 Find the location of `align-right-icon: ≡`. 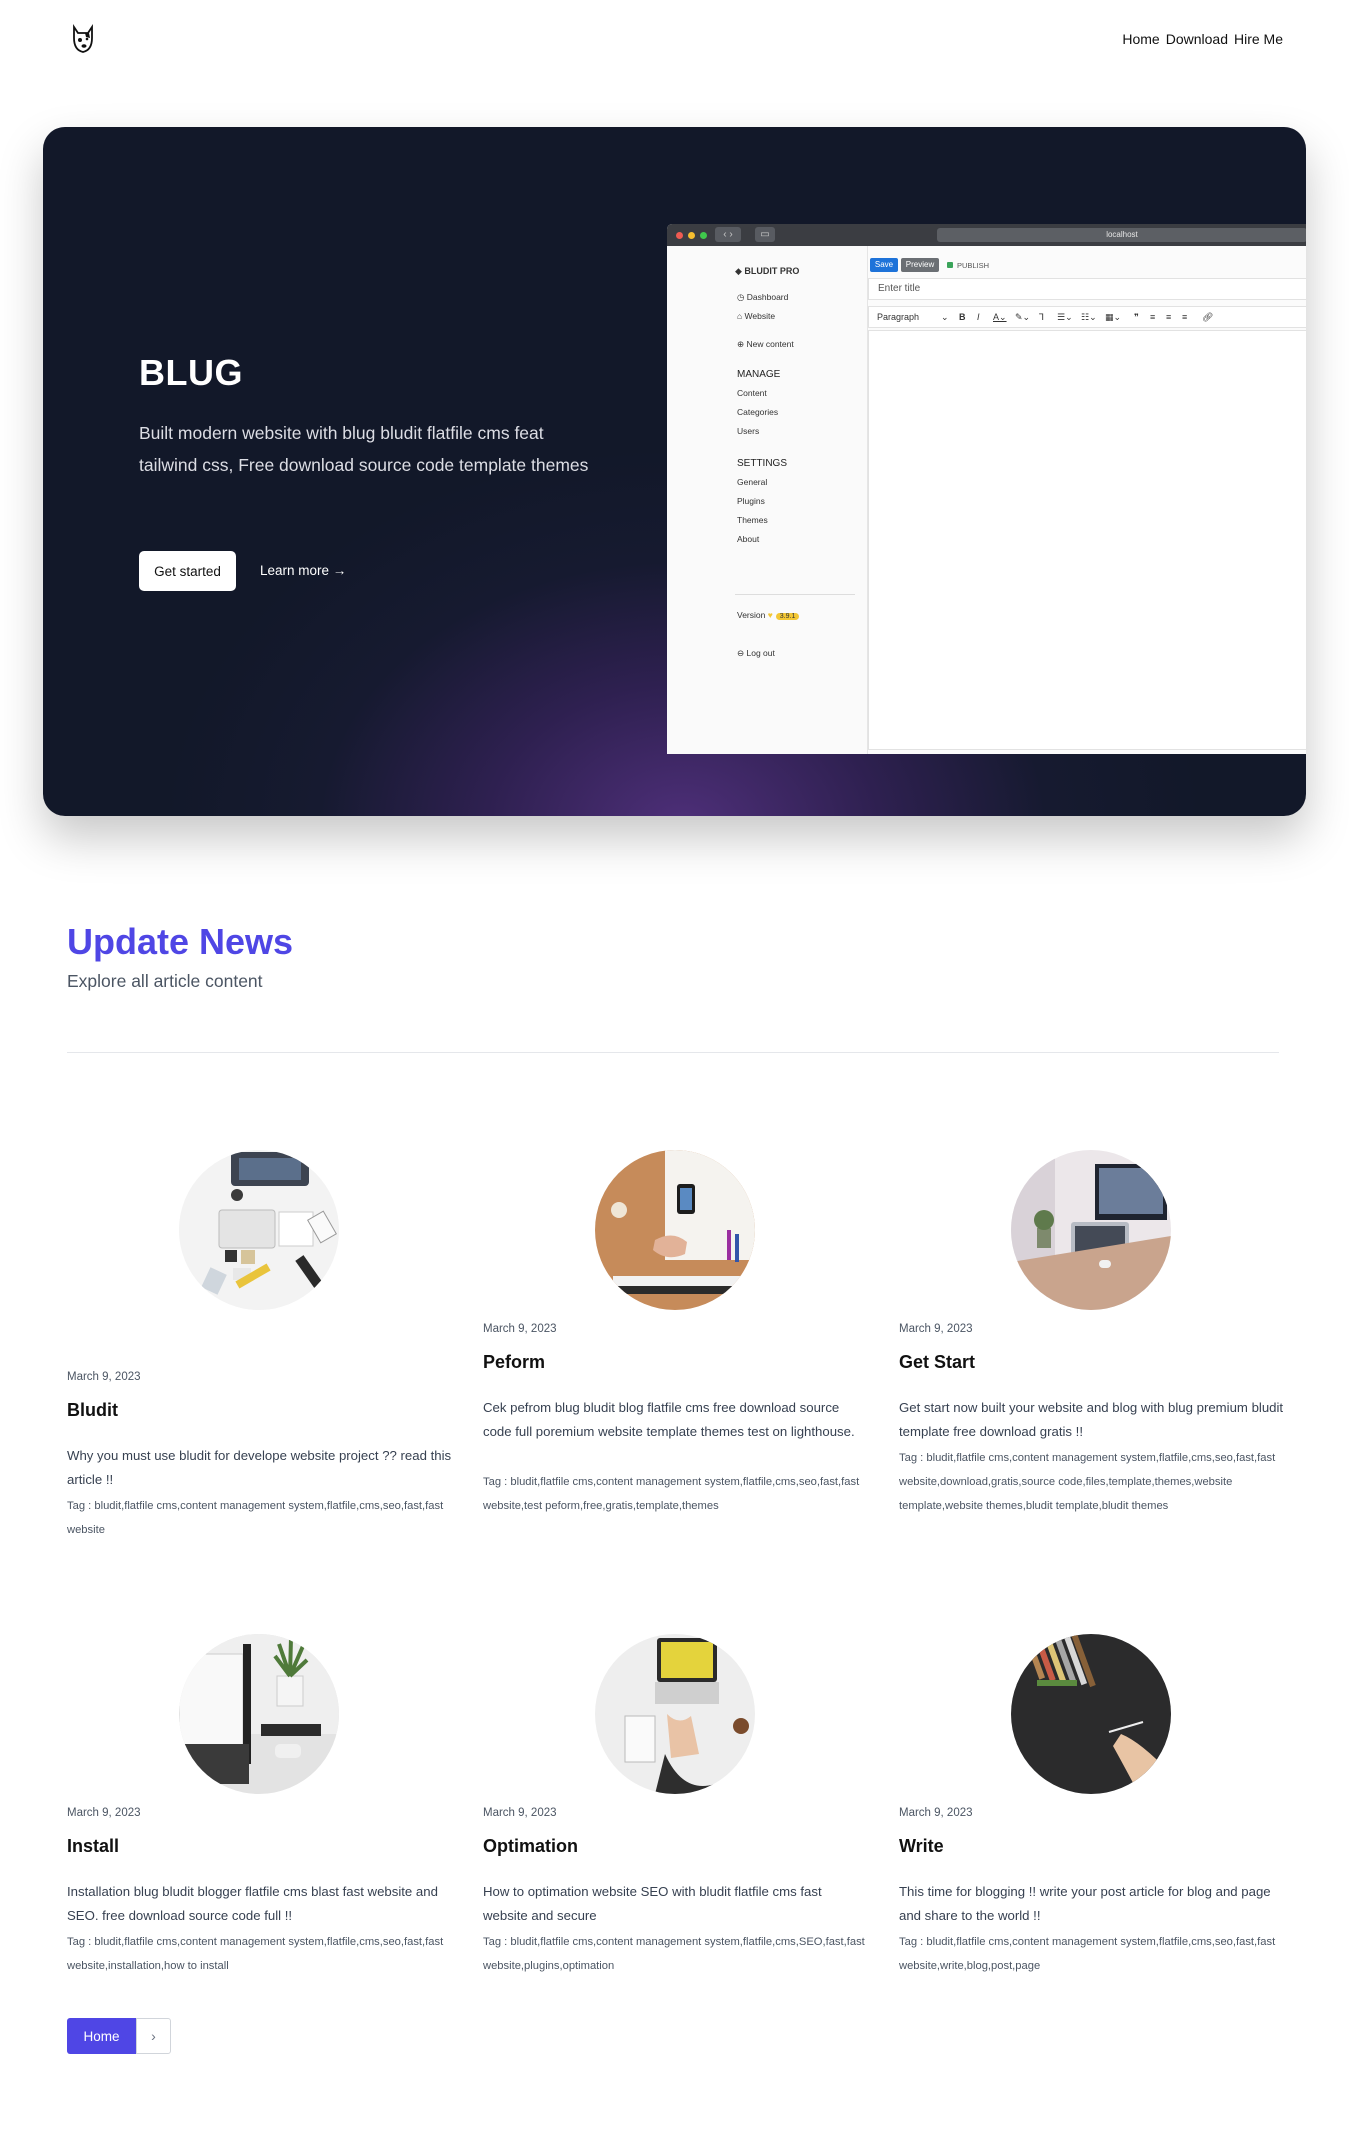

align-right-icon: ≡ is located at coordinates (1185, 317).